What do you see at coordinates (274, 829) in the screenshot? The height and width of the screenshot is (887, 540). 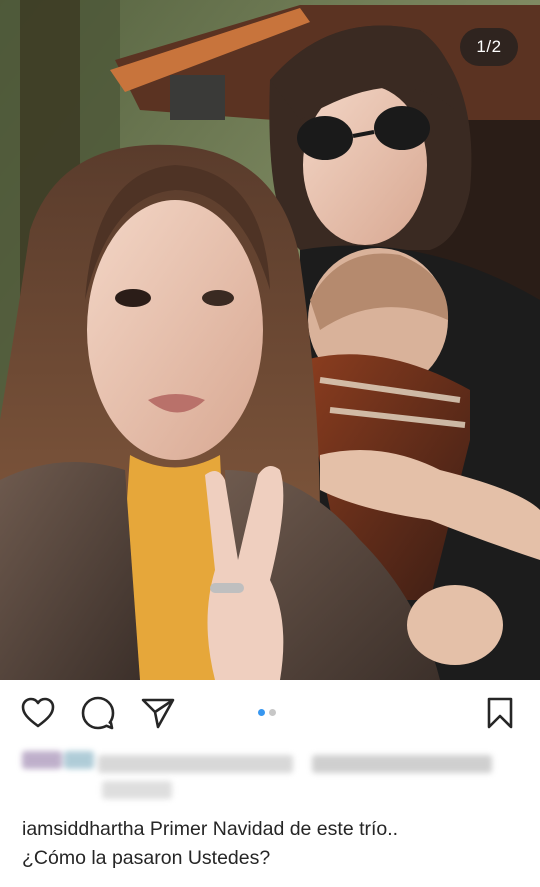 I see `caption-text: Primer Navidad de este trío..` at bounding box center [274, 829].